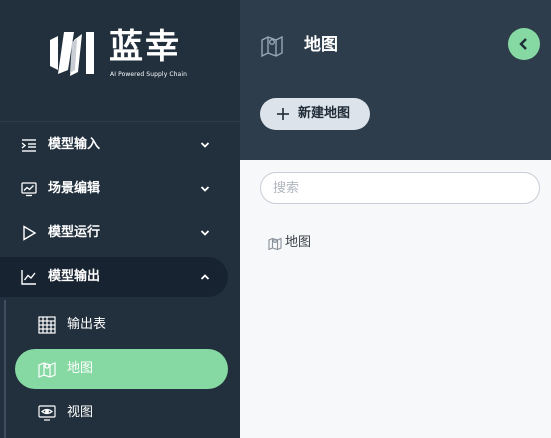 The height and width of the screenshot is (438, 551). Describe the element at coordinates (72, 54) in the screenshot. I see `brand-mark-icon` at that location.